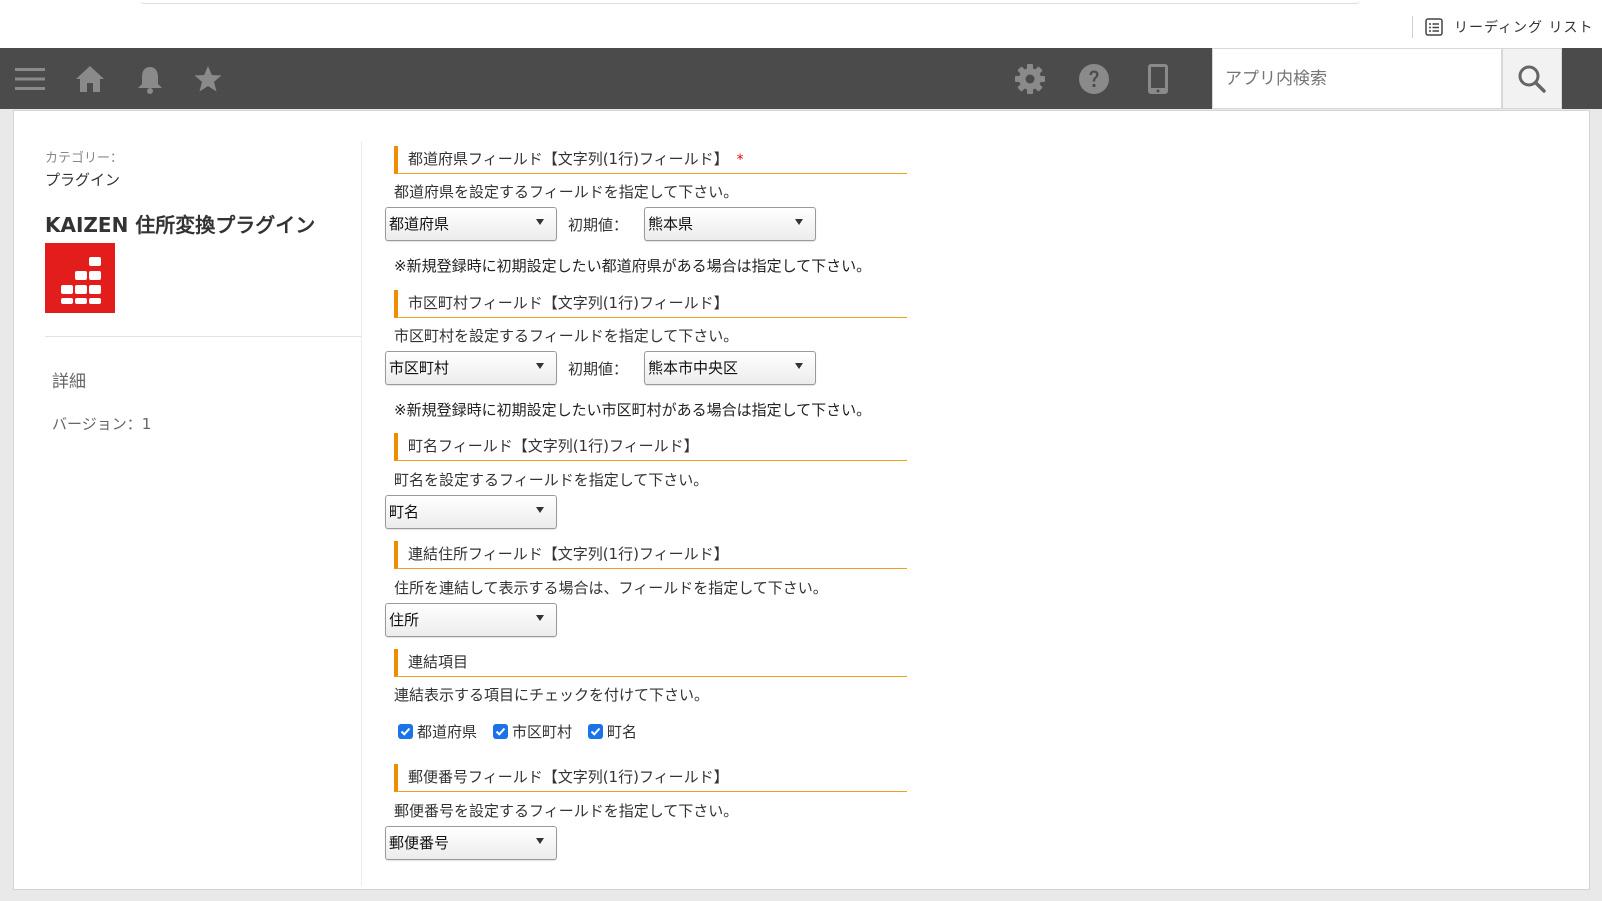 This screenshot has height=901, width=1602. I want to click on toolbar-divider, so click(1412, 27).